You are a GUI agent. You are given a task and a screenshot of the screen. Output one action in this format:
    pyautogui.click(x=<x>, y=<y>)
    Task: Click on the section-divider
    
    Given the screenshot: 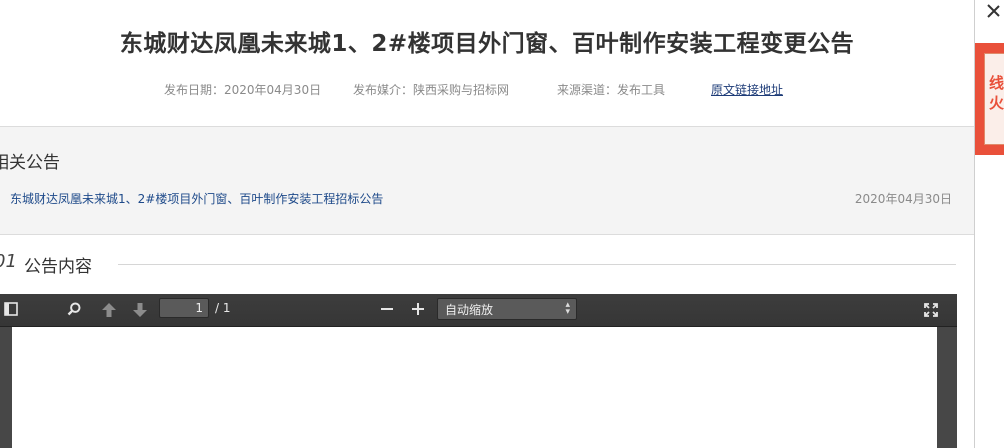 What is the action you would take?
    pyautogui.click(x=537, y=264)
    